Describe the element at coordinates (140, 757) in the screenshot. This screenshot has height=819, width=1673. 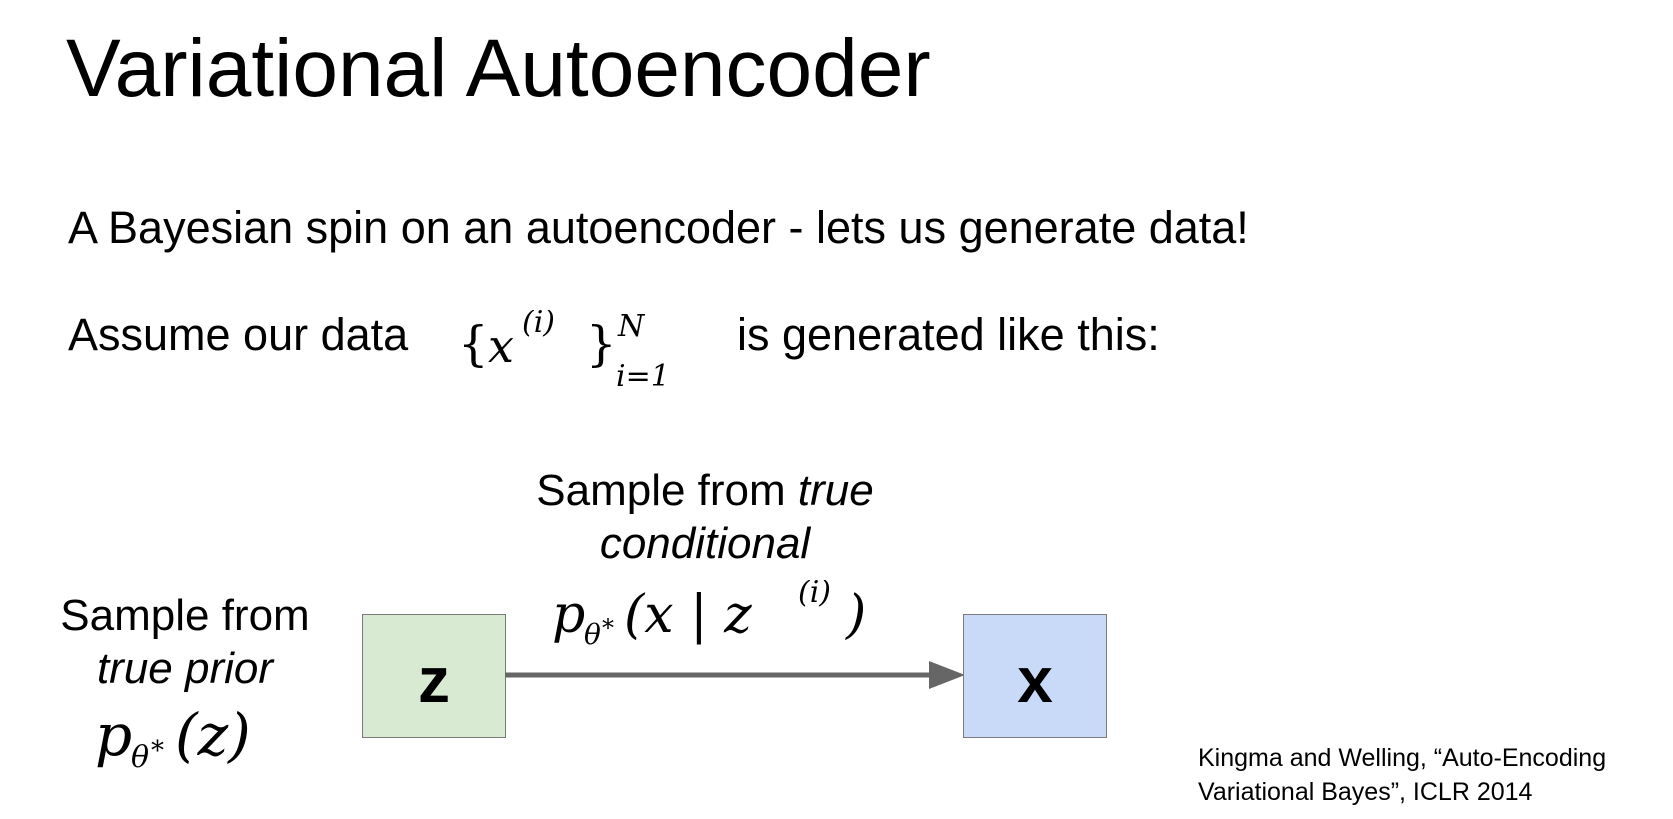
I see `prior-theta: θ` at that location.